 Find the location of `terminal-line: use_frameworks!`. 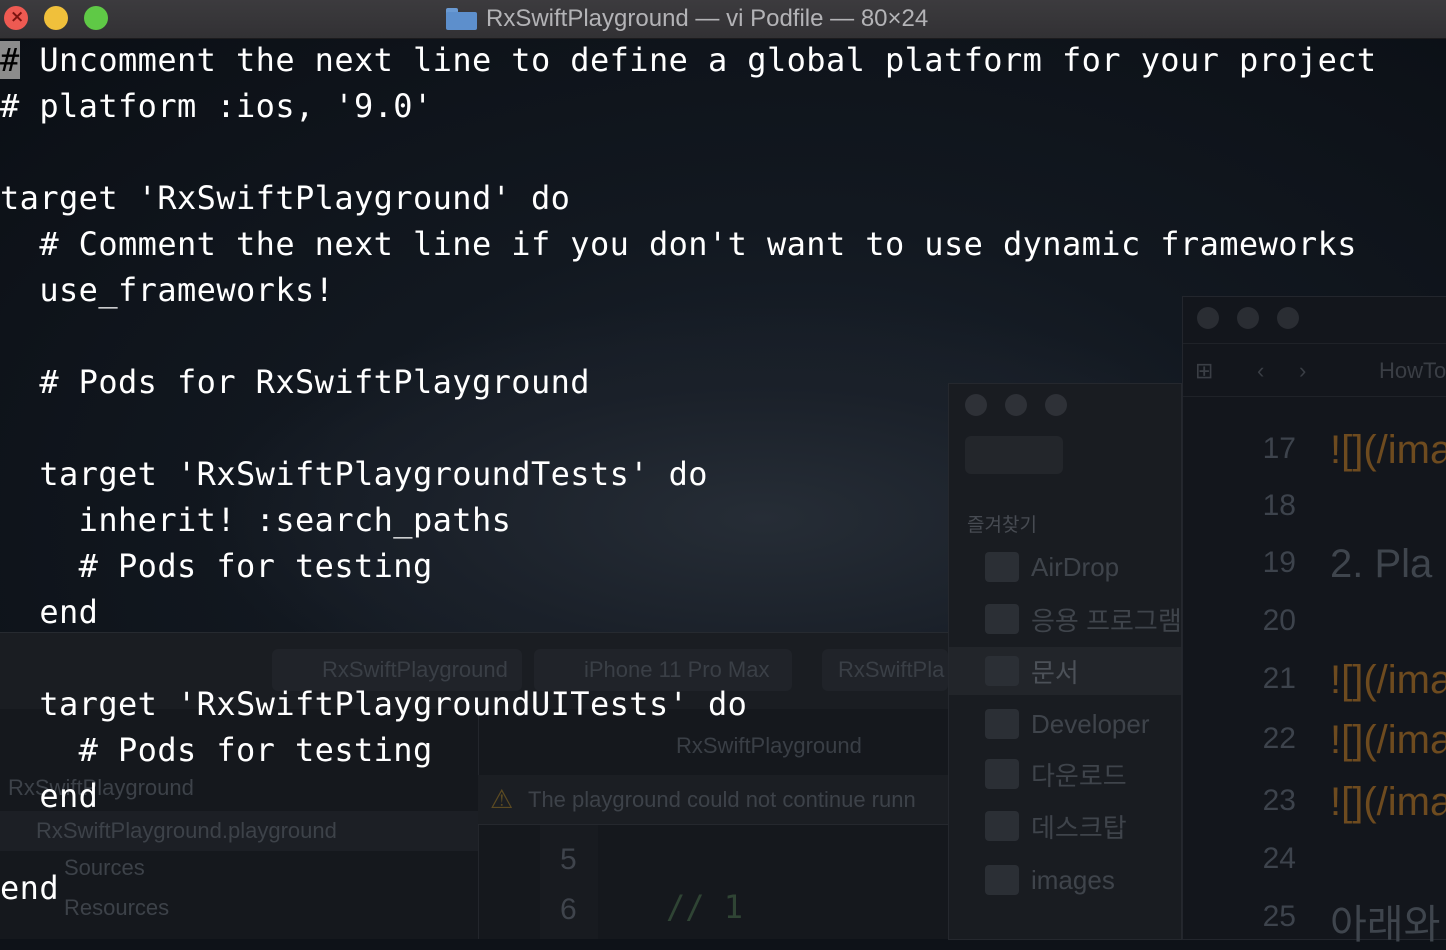

terminal-line: use_frameworks! is located at coordinates (167, 290).